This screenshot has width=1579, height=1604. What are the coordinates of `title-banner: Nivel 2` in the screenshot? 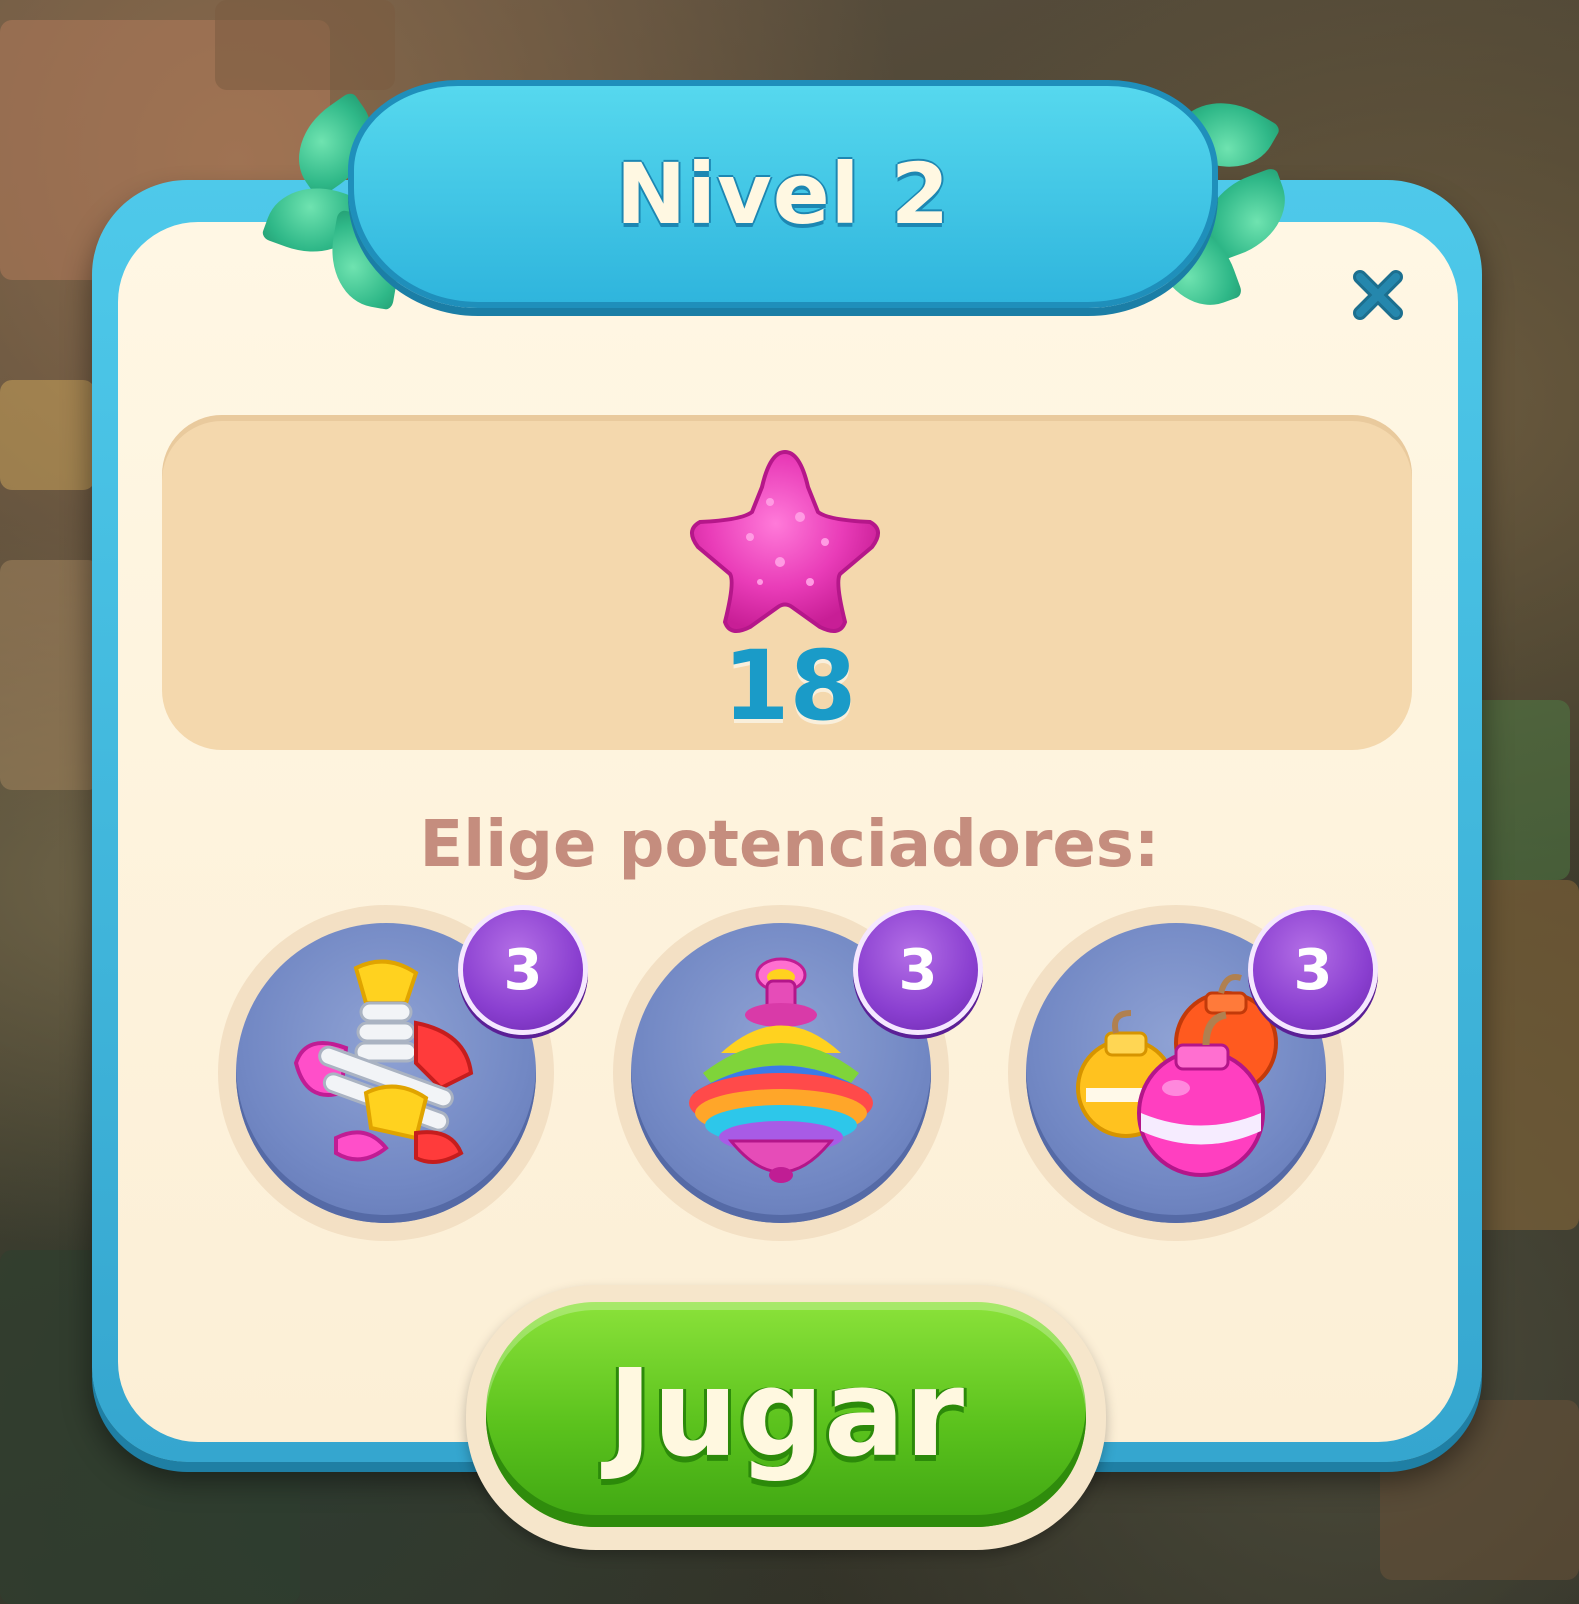 It's located at (783, 194).